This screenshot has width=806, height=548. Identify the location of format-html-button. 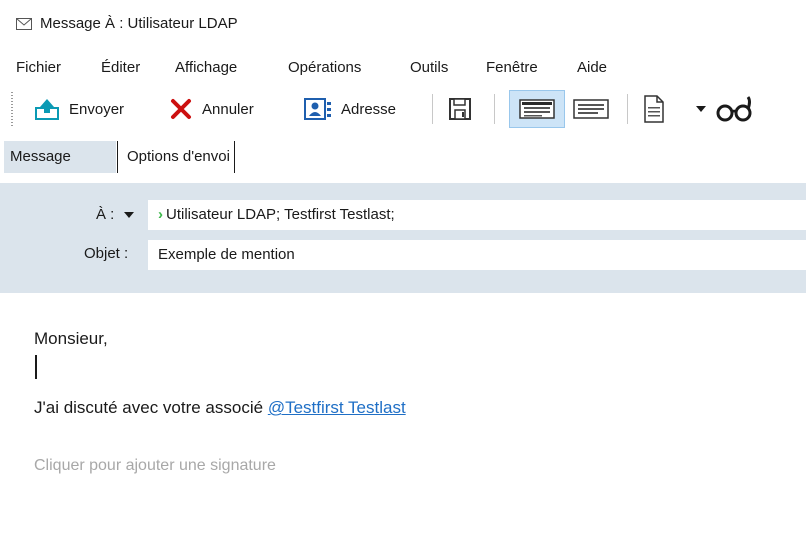
(537, 109).